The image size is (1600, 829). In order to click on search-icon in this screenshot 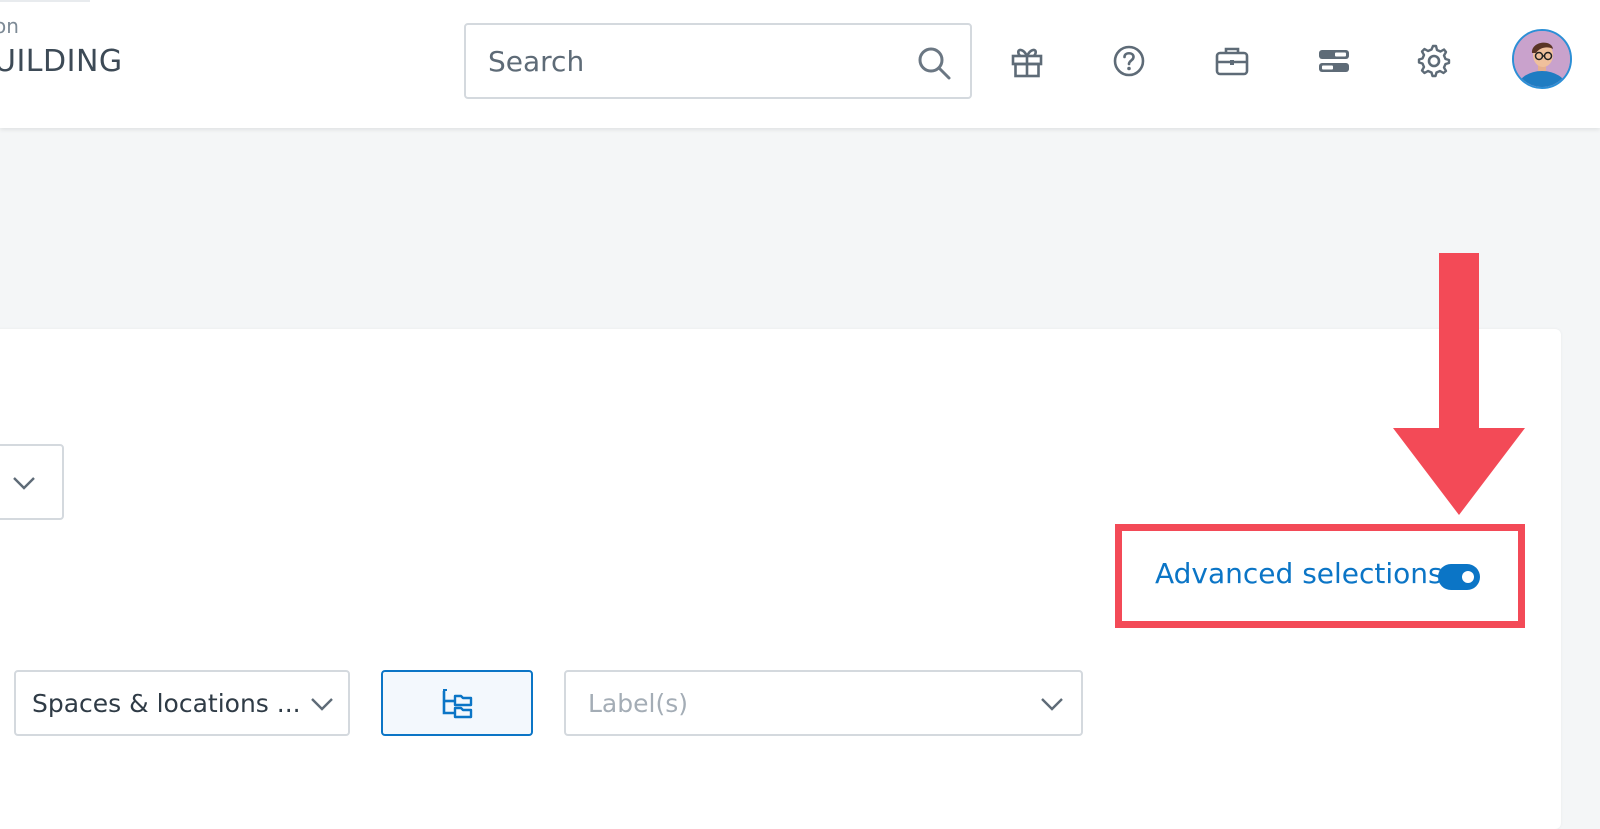, I will do `click(934, 63)`.